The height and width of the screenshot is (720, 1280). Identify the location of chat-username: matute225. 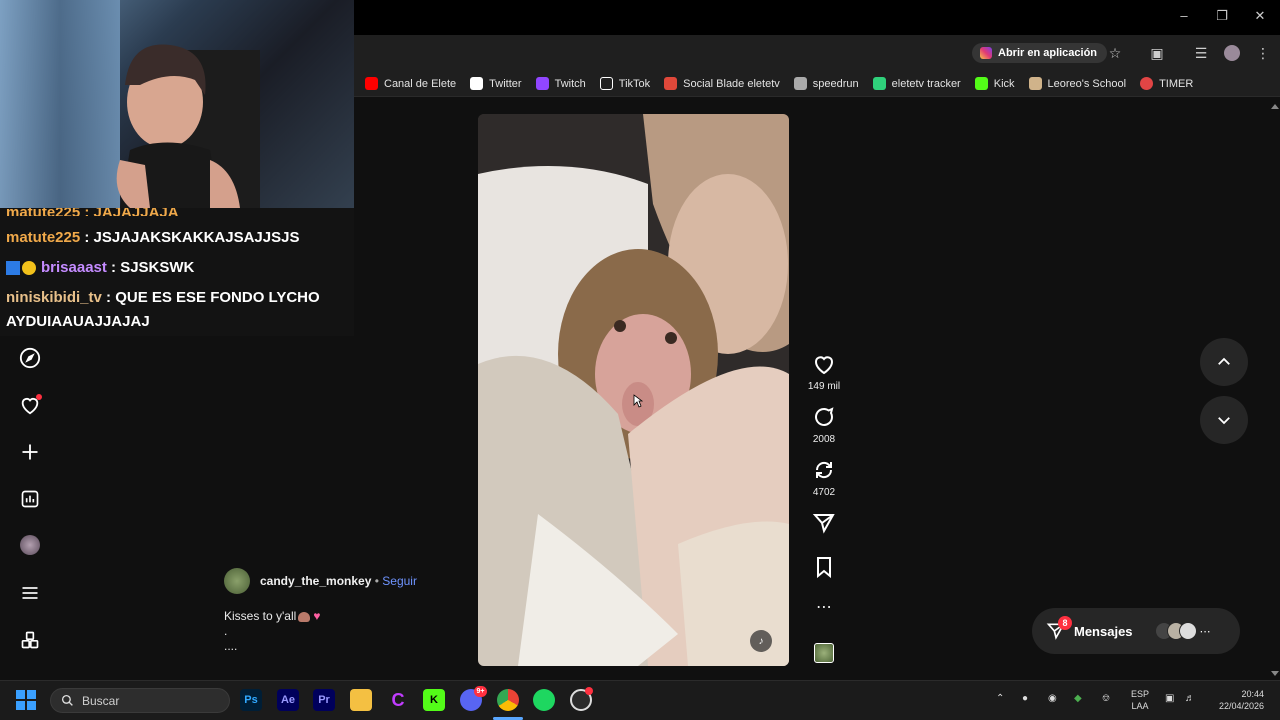
(43, 237).